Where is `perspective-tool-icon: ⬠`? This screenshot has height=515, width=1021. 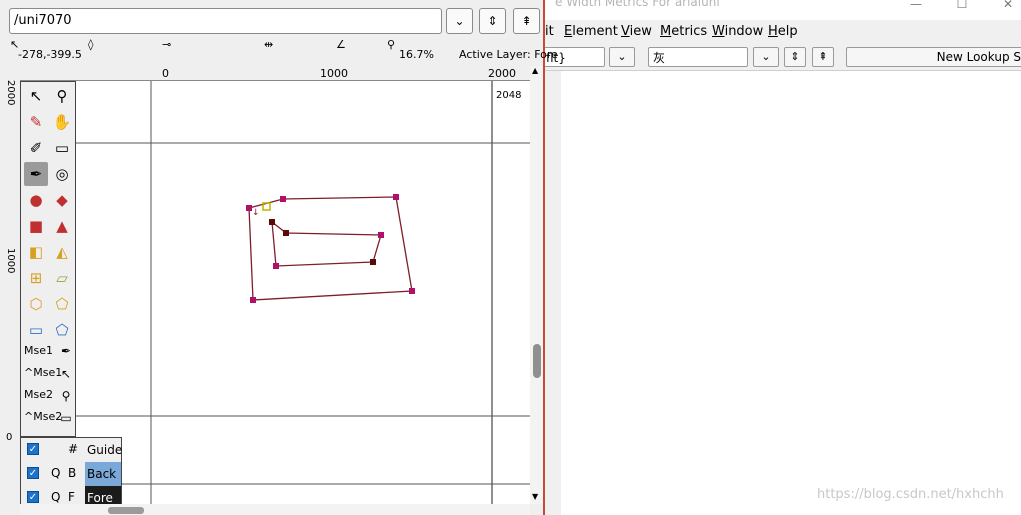
perspective-tool-icon: ⬠ is located at coordinates (62, 304).